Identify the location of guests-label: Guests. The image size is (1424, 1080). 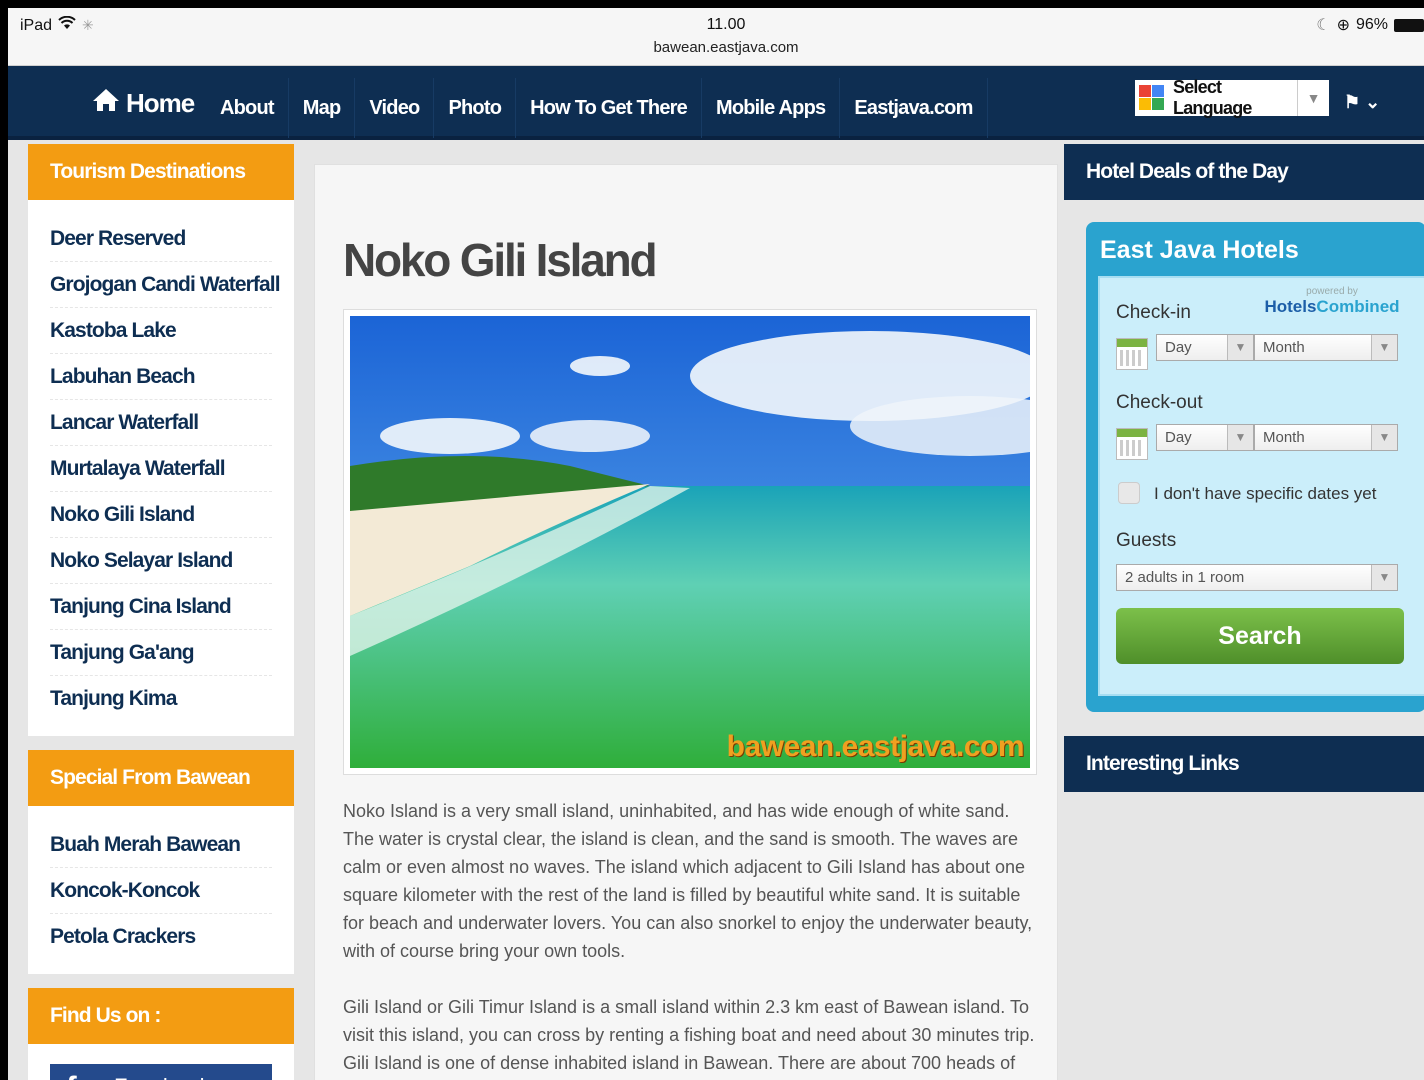
(1146, 540).